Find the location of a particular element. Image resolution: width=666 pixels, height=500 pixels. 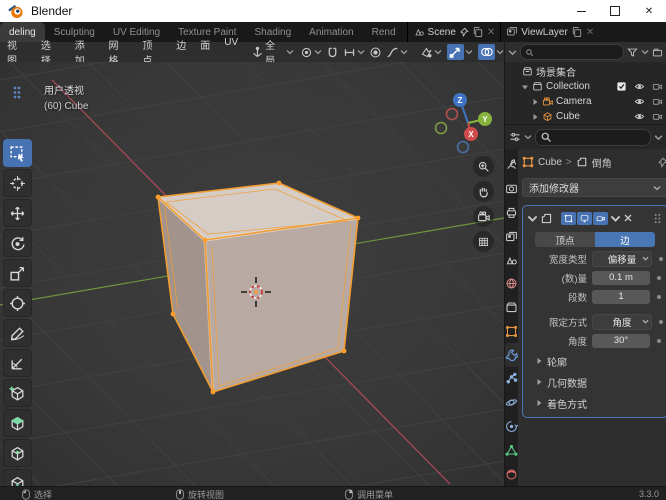

falloff-curve is located at coordinates (397, 52).